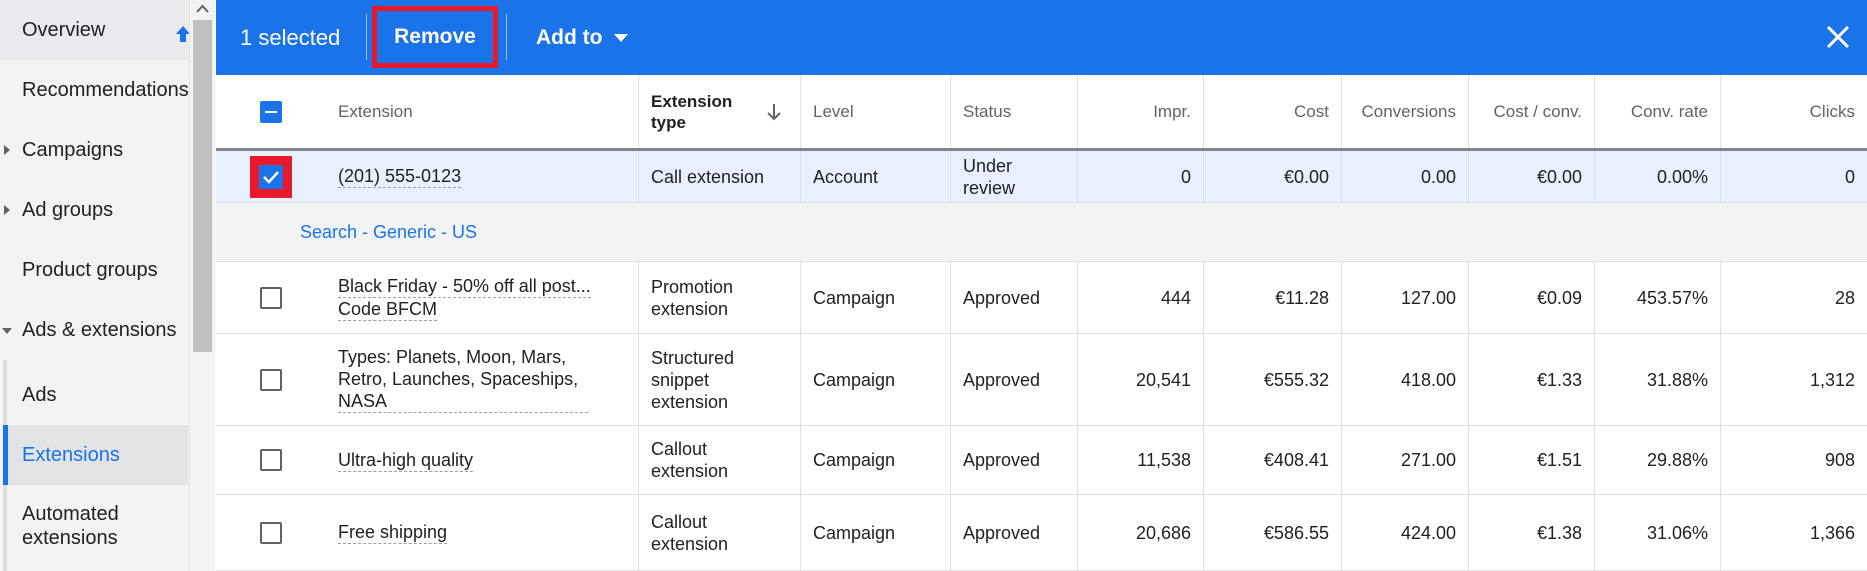 Image resolution: width=1867 pixels, height=571 pixels. What do you see at coordinates (1141, 111) in the screenshot?
I see `col-header-impr: Impr.` at bounding box center [1141, 111].